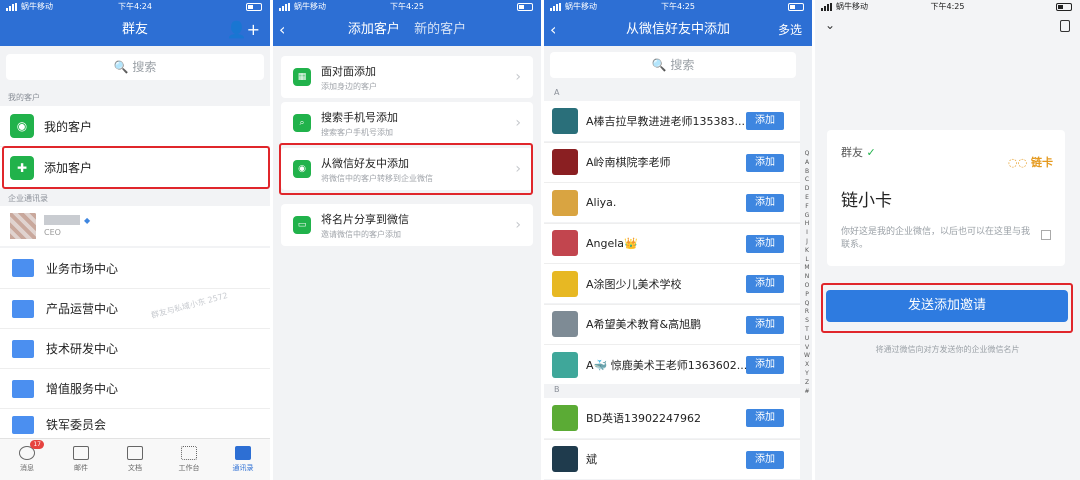 Image resolution: width=1080 pixels, height=480 pixels. I want to click on friend-row: BD英语13902247962 添加, so click(672, 418).